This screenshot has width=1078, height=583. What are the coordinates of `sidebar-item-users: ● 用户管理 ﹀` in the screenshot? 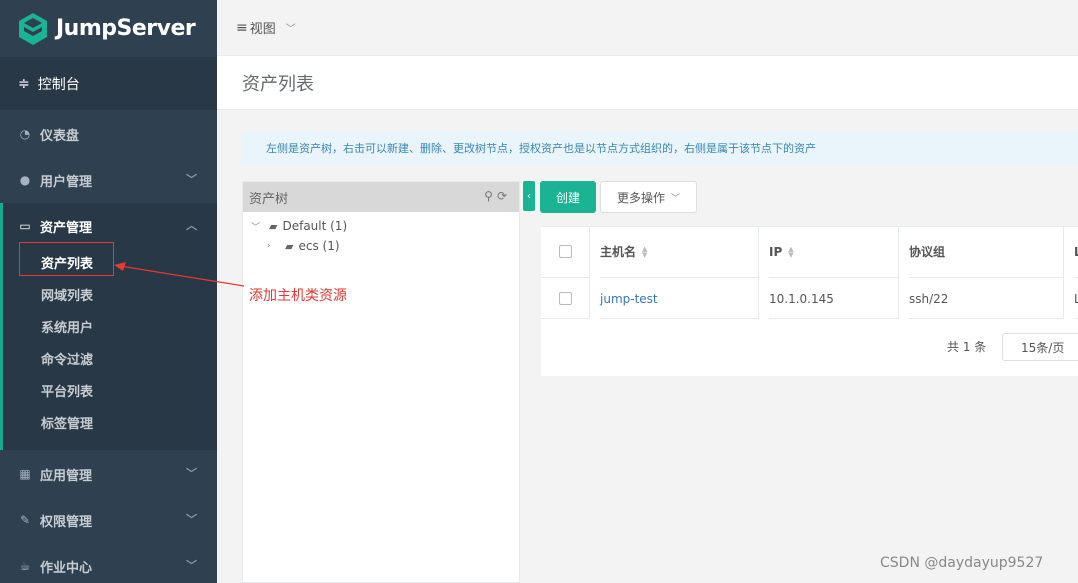 It's located at (108, 180).